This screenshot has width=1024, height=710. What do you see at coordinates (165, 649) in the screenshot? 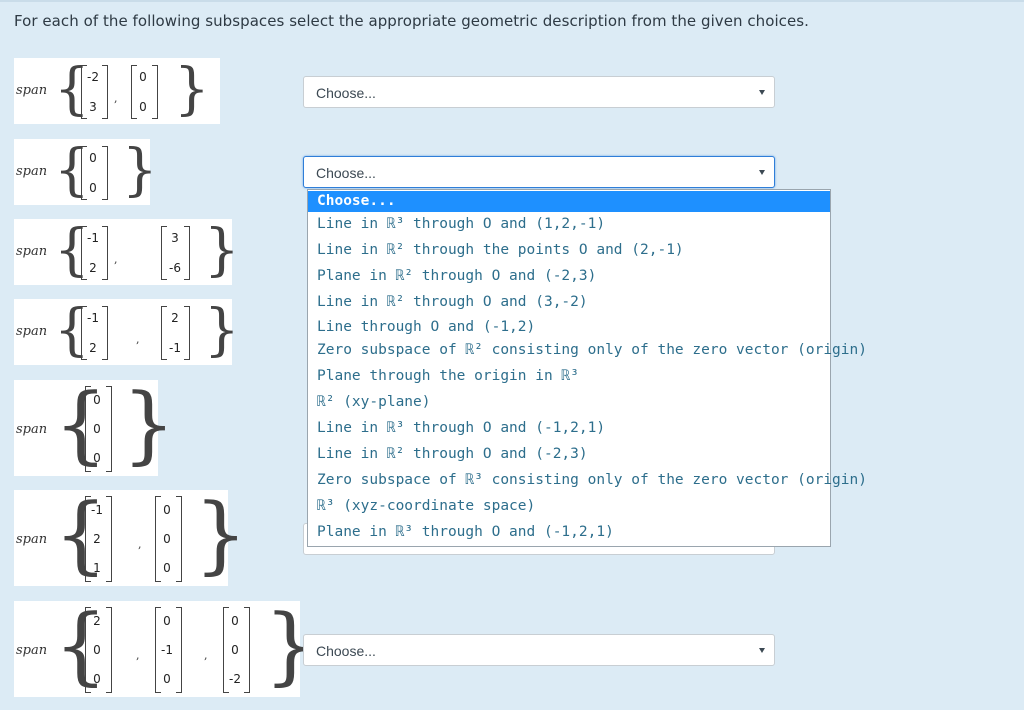
I see `span-expression-7: span { 2 0 0 , 0 -1 0 , 0 0 -2 }` at bounding box center [165, 649].